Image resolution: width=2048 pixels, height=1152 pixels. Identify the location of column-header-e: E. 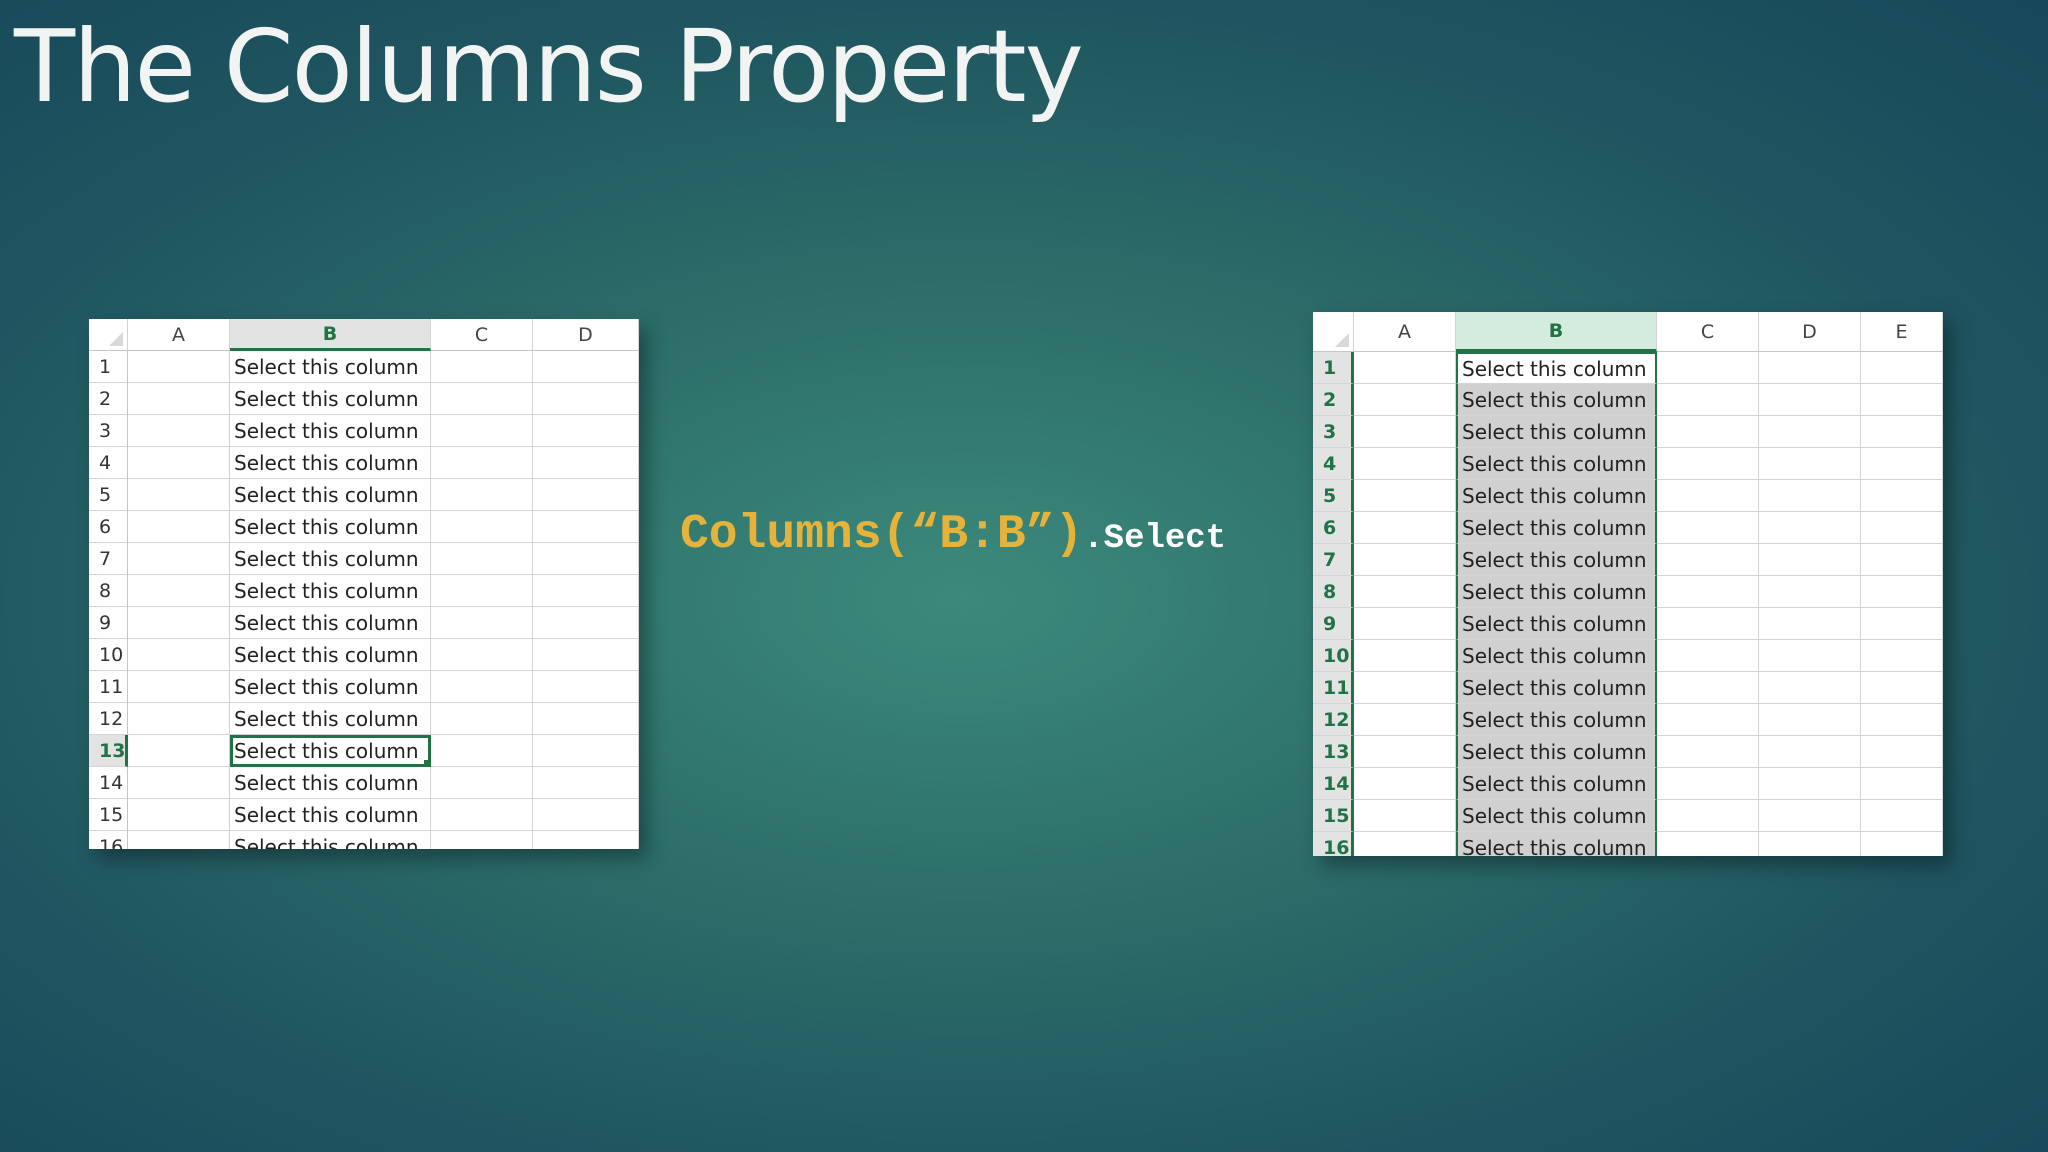
(1902, 332).